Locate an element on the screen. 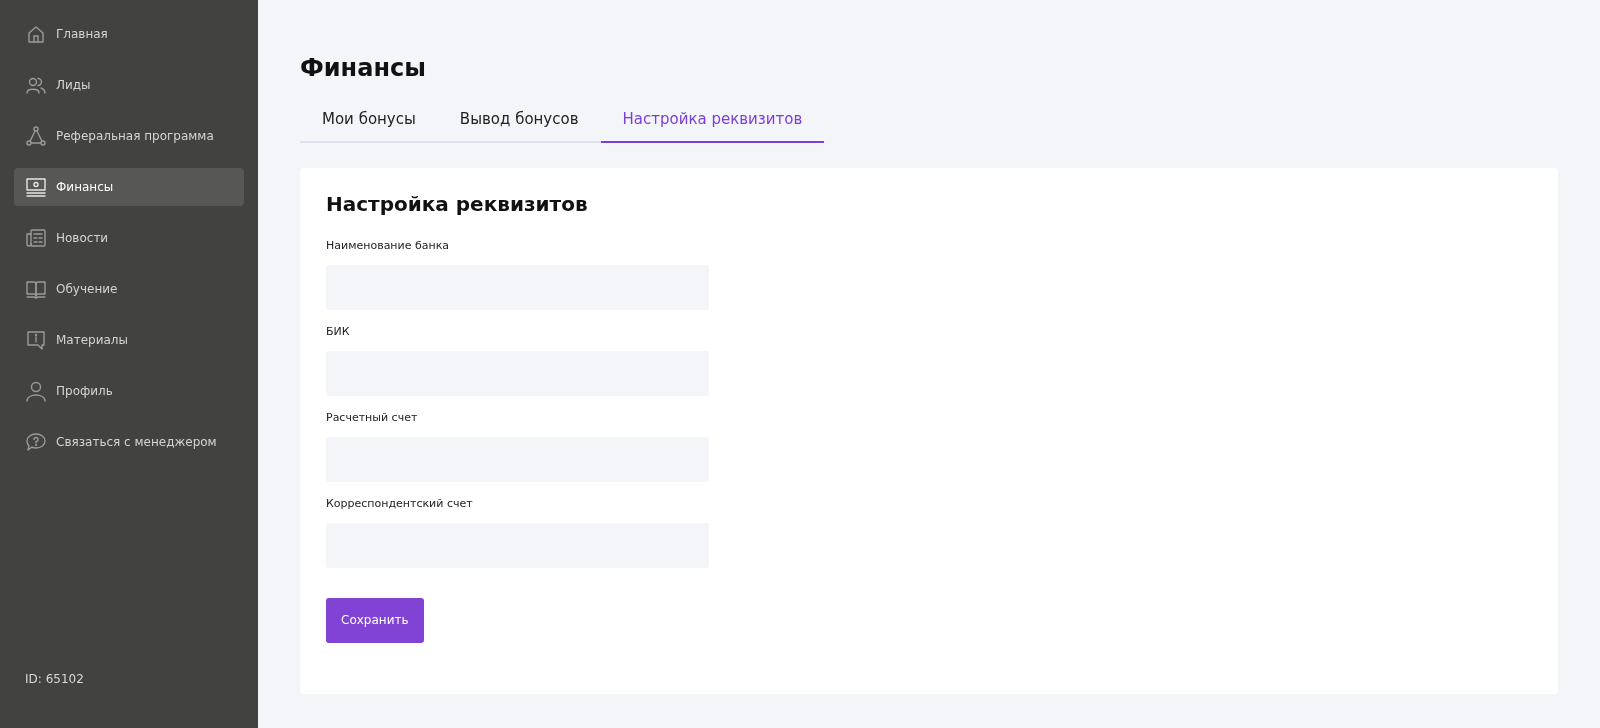  home-icon is located at coordinates (36, 34).